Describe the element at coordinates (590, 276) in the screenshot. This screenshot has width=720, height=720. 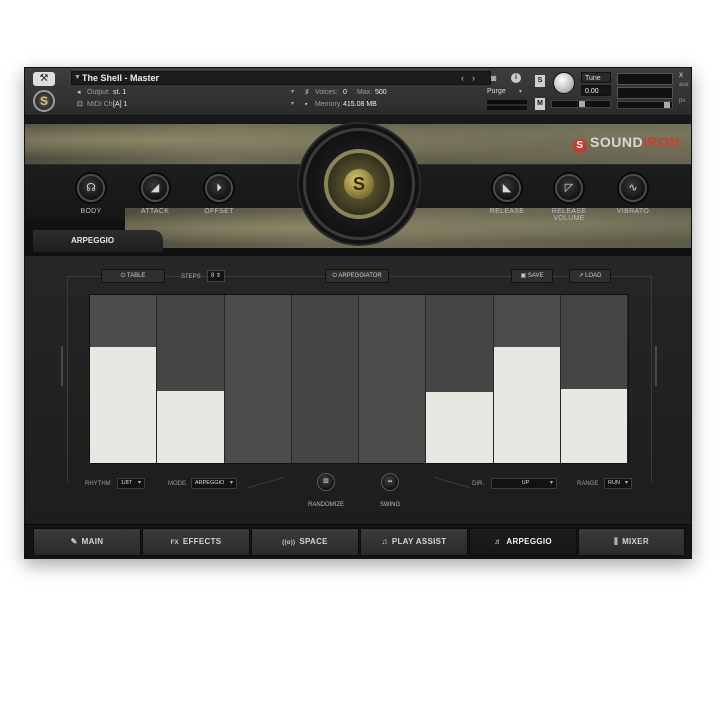
I see `load-button: ↗ LOAD` at that location.